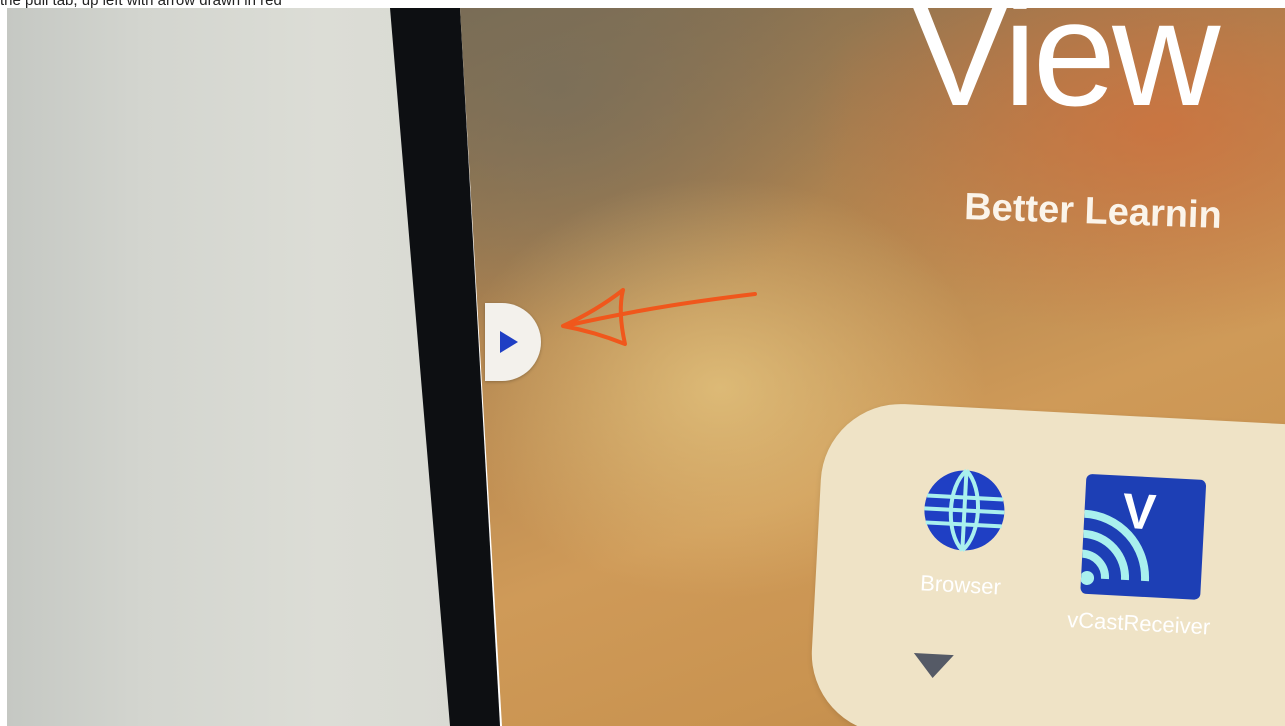  I want to click on more-apps-button, so click(933, 668).